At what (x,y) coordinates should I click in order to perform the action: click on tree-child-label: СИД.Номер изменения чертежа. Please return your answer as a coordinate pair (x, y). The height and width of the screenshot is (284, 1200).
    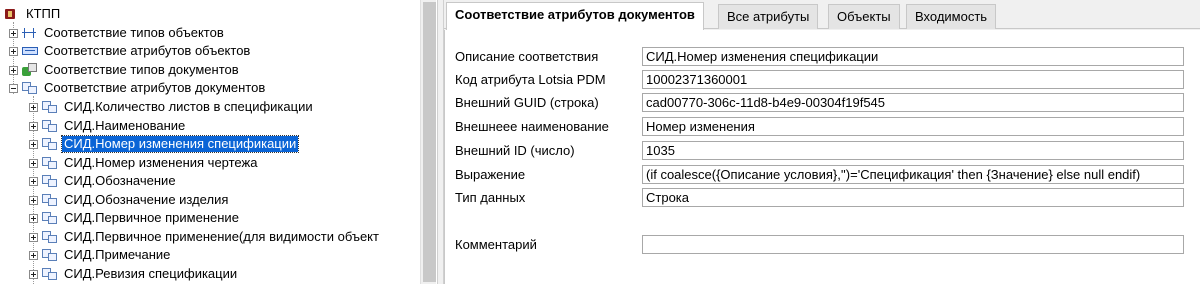
    Looking at the image, I should click on (161, 162).